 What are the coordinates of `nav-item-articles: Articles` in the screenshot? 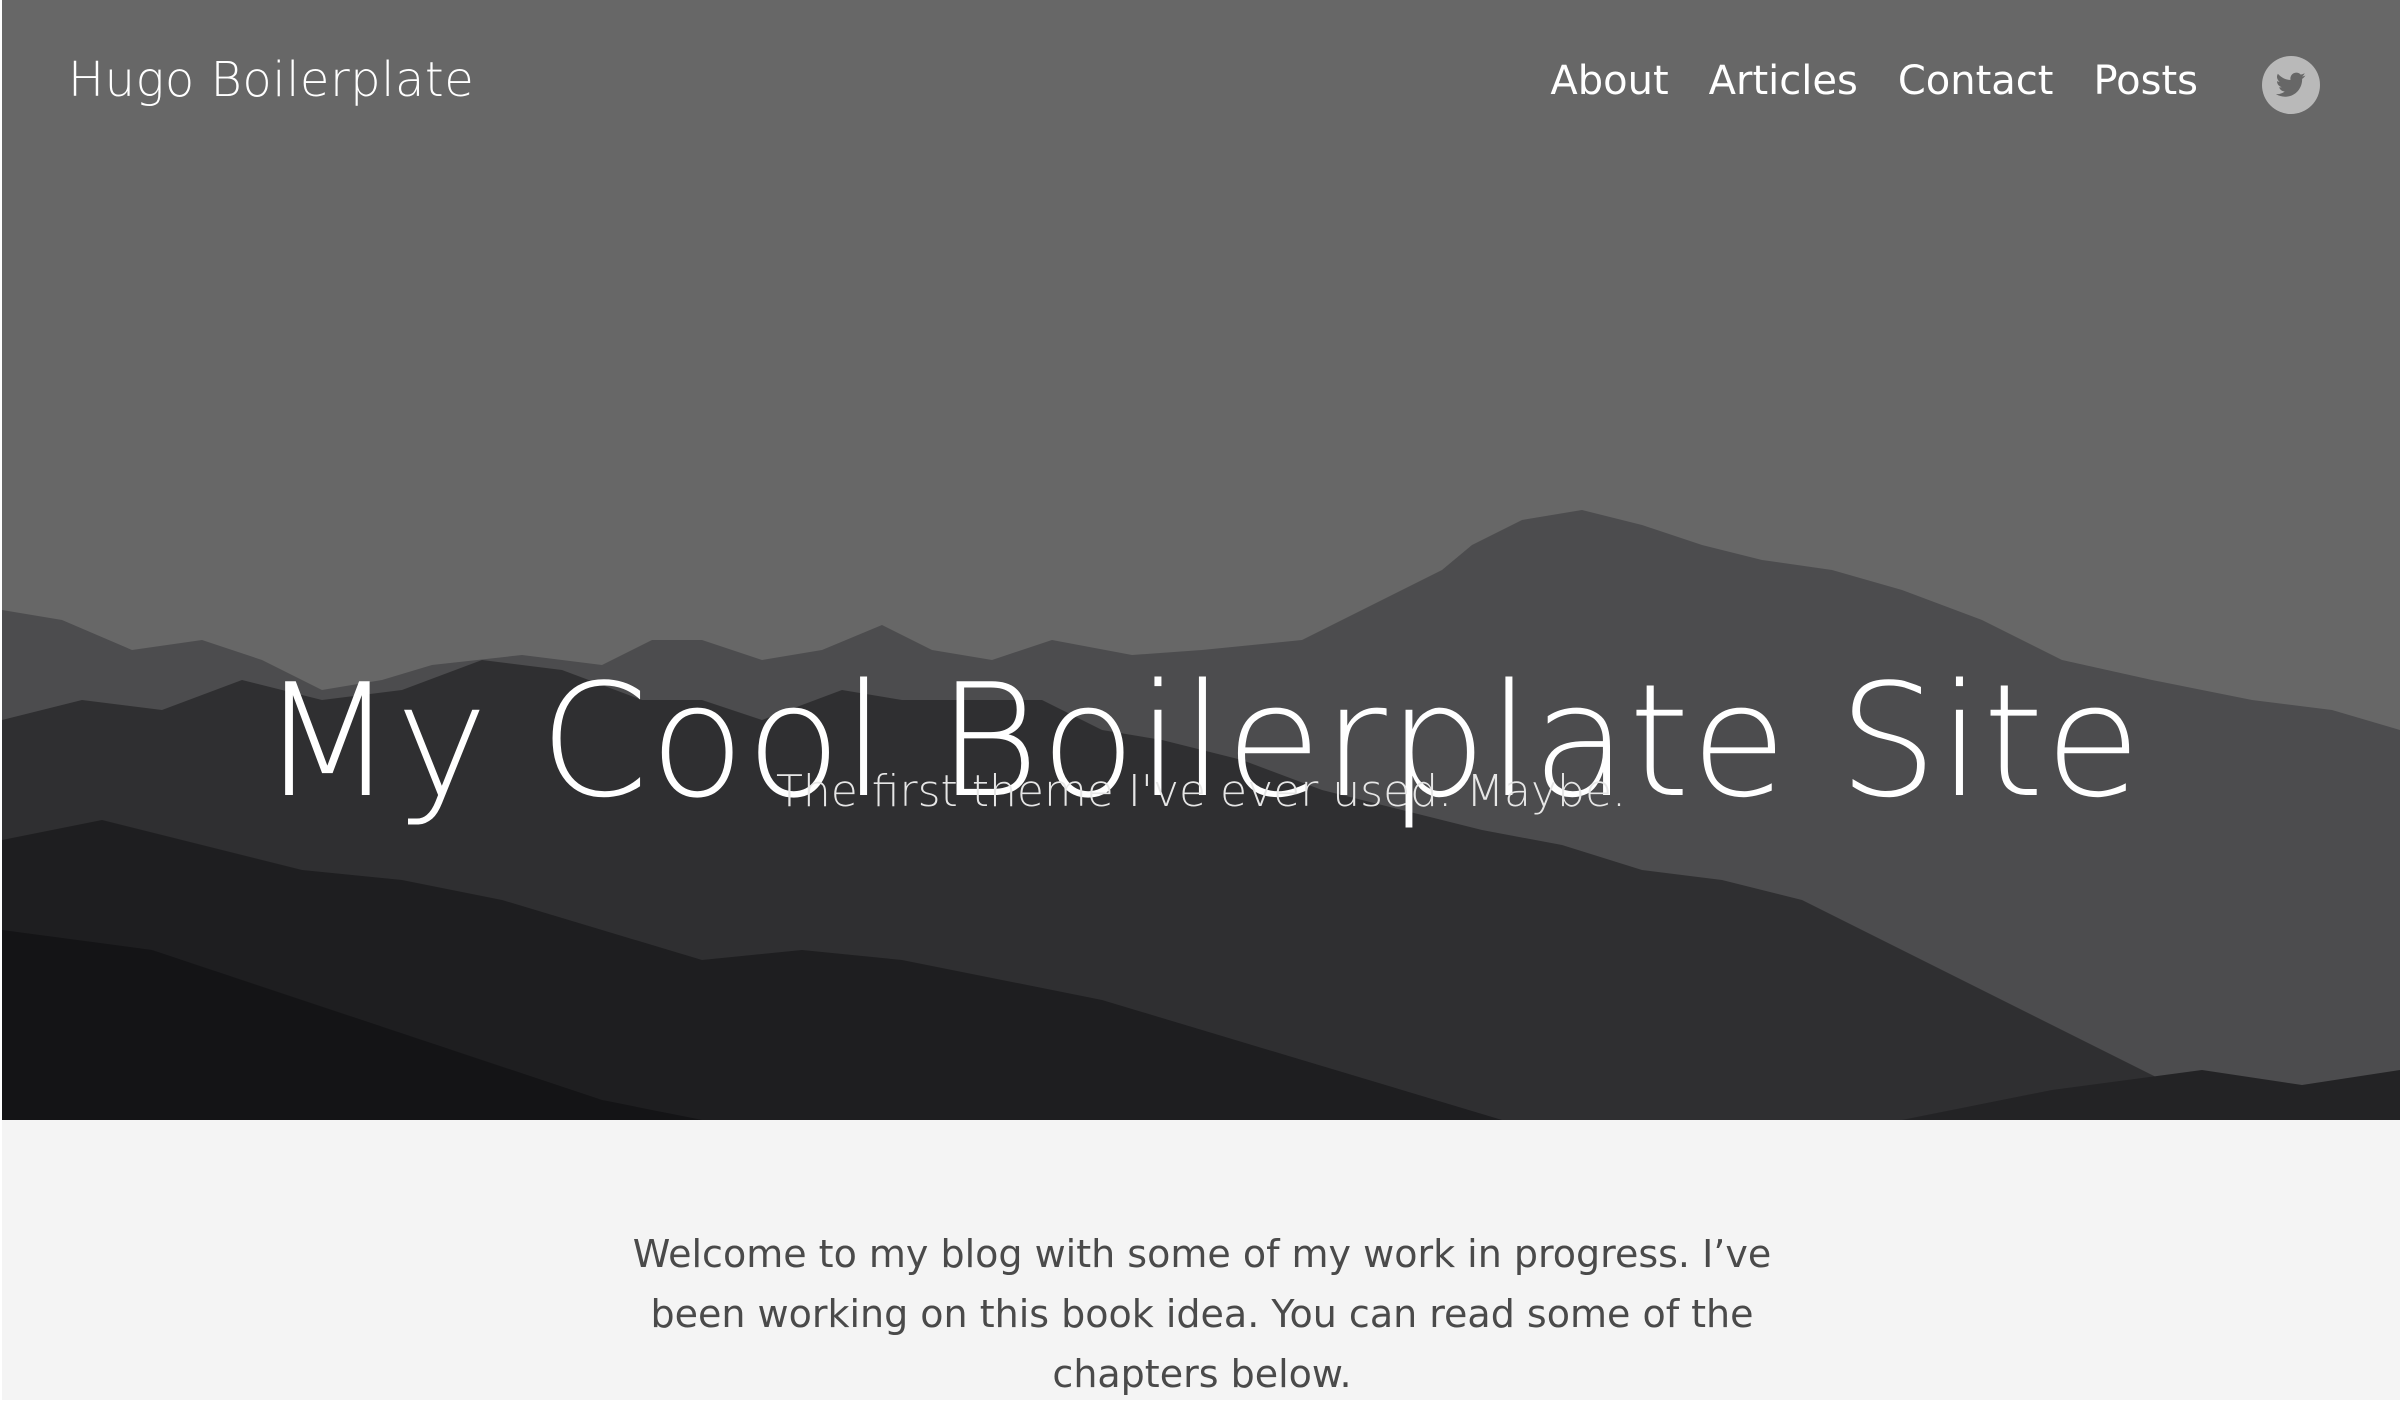 It's located at (1783, 81).